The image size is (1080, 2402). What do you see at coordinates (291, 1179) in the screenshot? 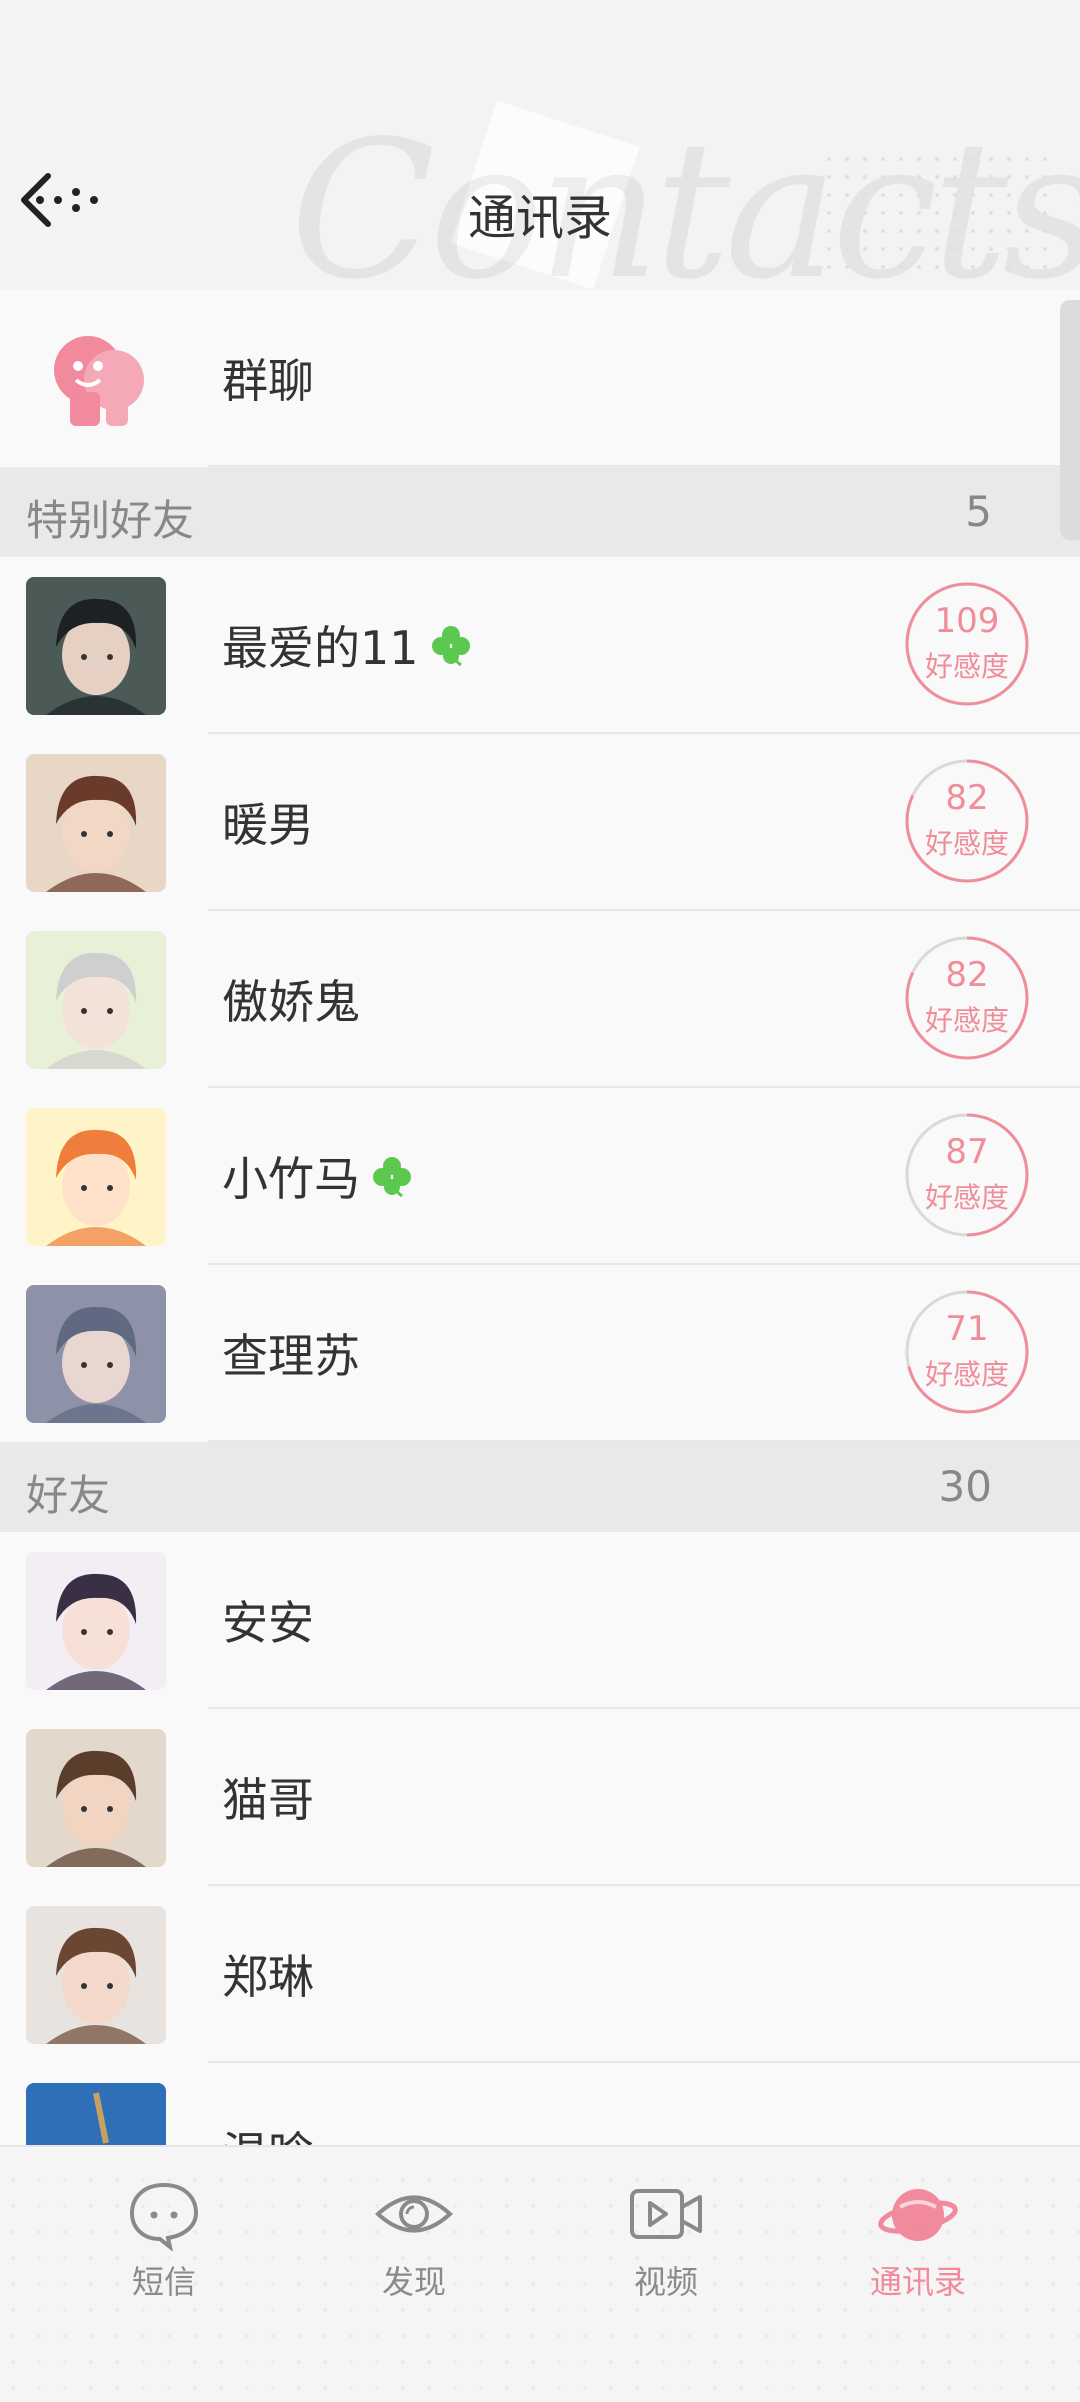
I see `contact-name: 小竹马` at bounding box center [291, 1179].